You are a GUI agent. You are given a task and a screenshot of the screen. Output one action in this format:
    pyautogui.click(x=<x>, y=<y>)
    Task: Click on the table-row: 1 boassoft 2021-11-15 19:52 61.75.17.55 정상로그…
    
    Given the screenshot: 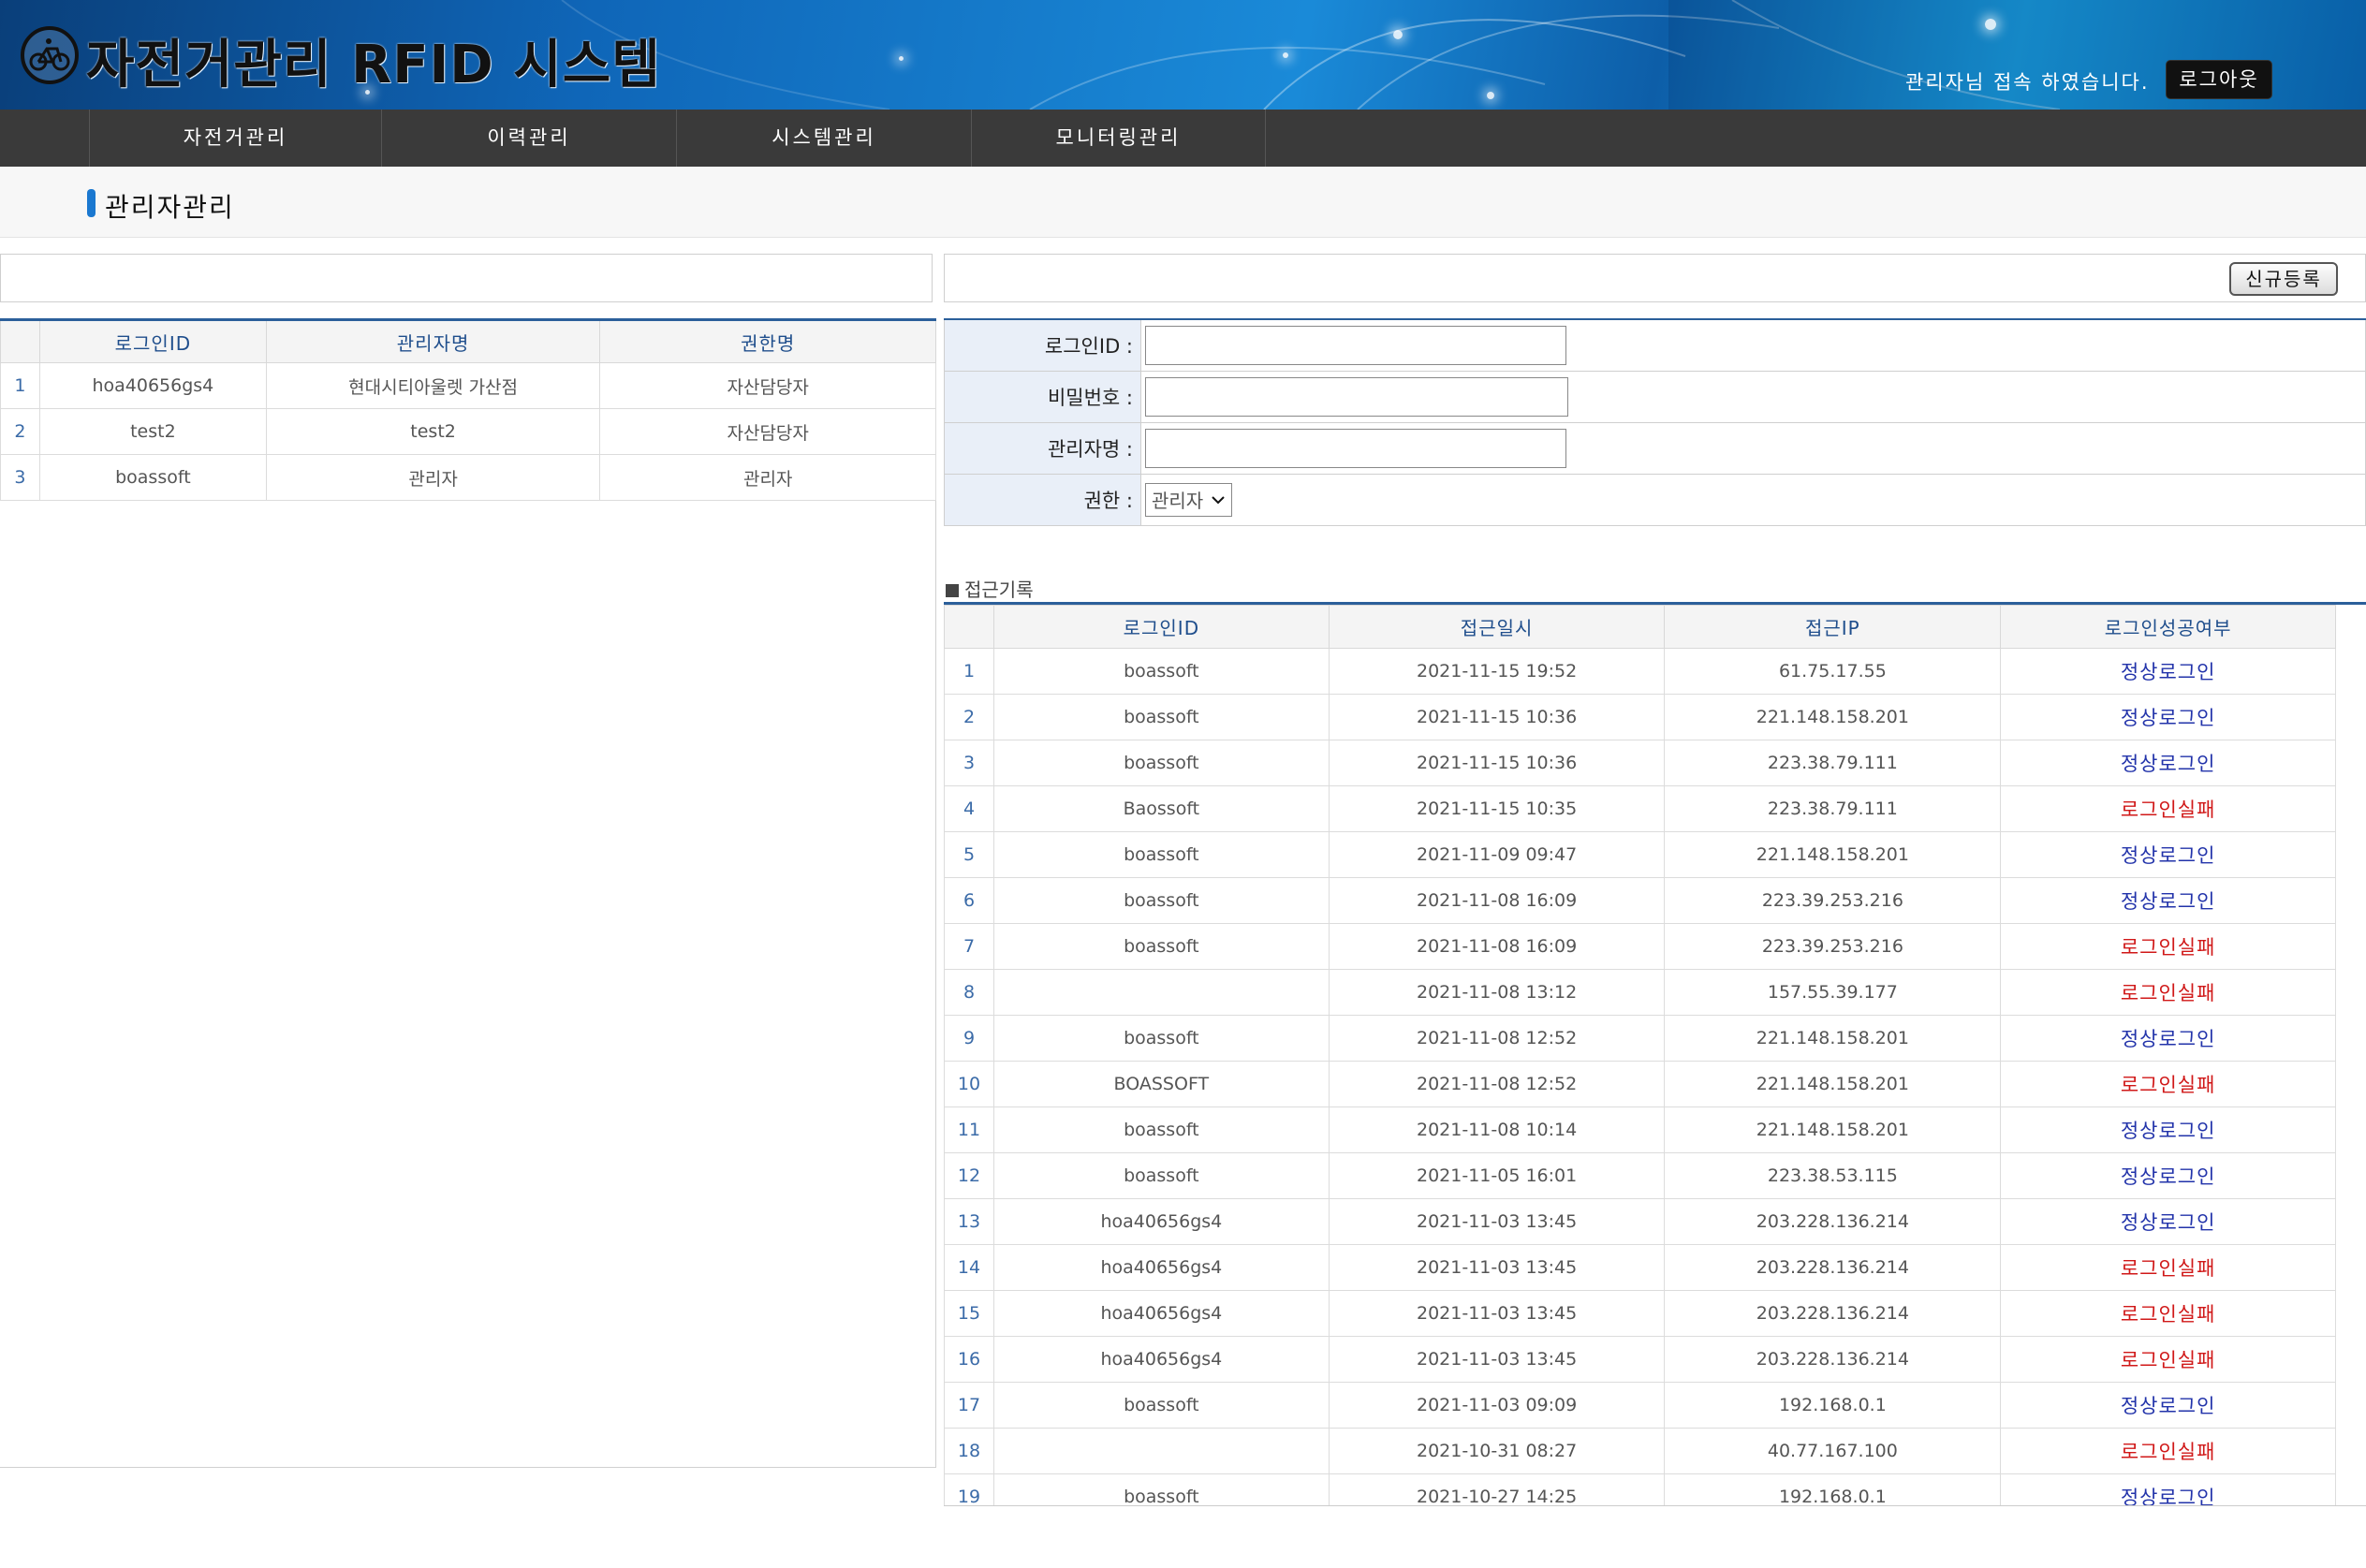 What is the action you would take?
    pyautogui.click(x=1640, y=672)
    